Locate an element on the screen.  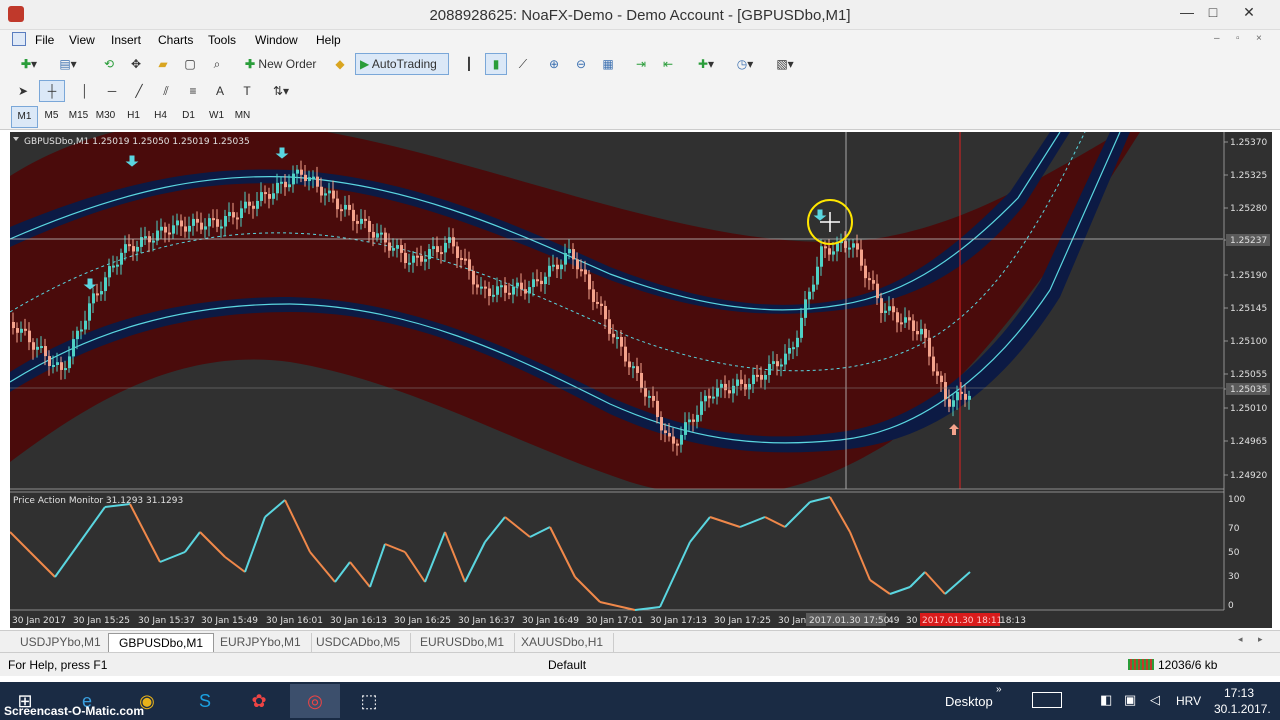
timeframe-m15: M15 is located at coordinates (78, 117).